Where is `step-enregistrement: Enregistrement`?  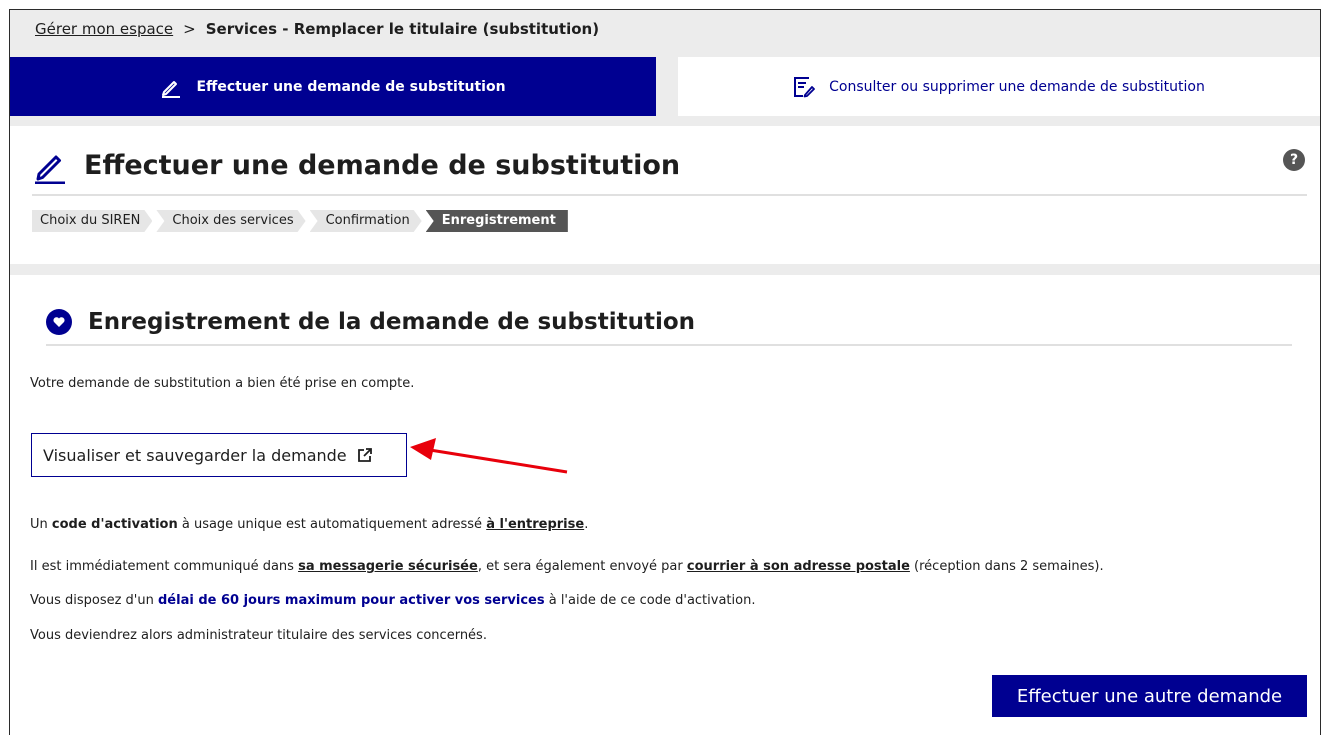 step-enregistrement: Enregistrement is located at coordinates (496, 221).